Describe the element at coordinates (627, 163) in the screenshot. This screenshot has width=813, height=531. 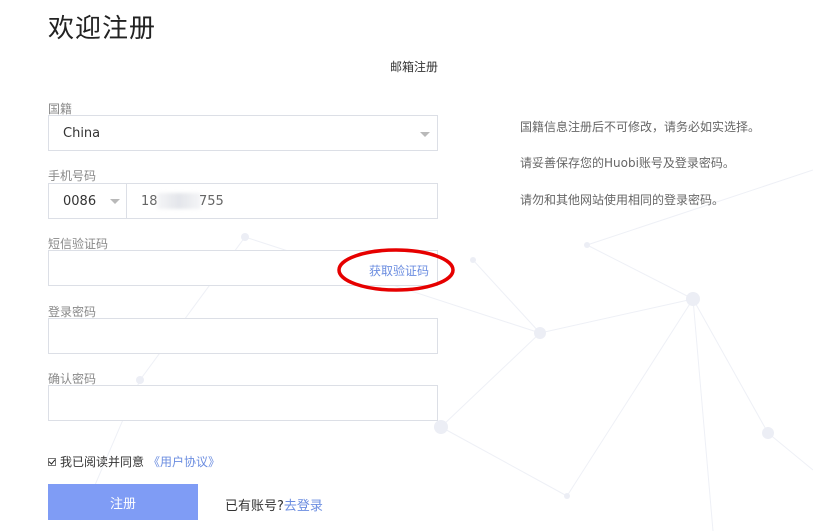
I see `hint-save-account: 请妥善保存您的Huobi账号及登录密码。` at that location.